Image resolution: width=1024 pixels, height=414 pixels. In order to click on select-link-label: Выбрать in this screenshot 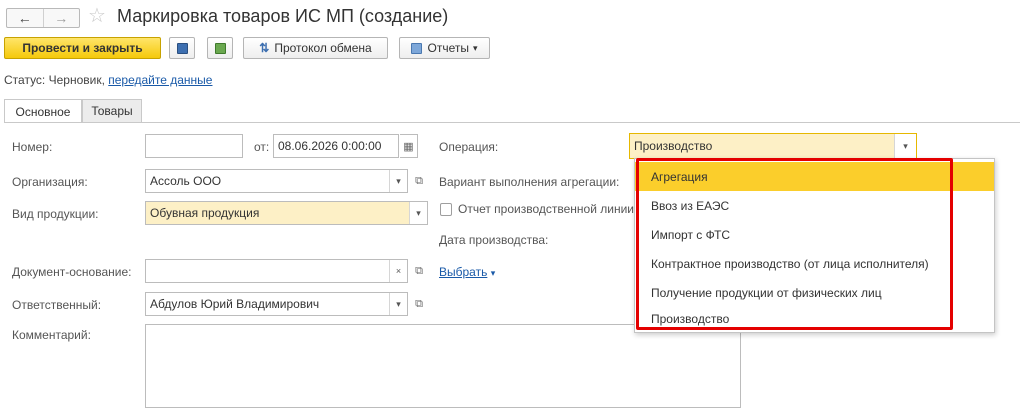, I will do `click(463, 272)`.